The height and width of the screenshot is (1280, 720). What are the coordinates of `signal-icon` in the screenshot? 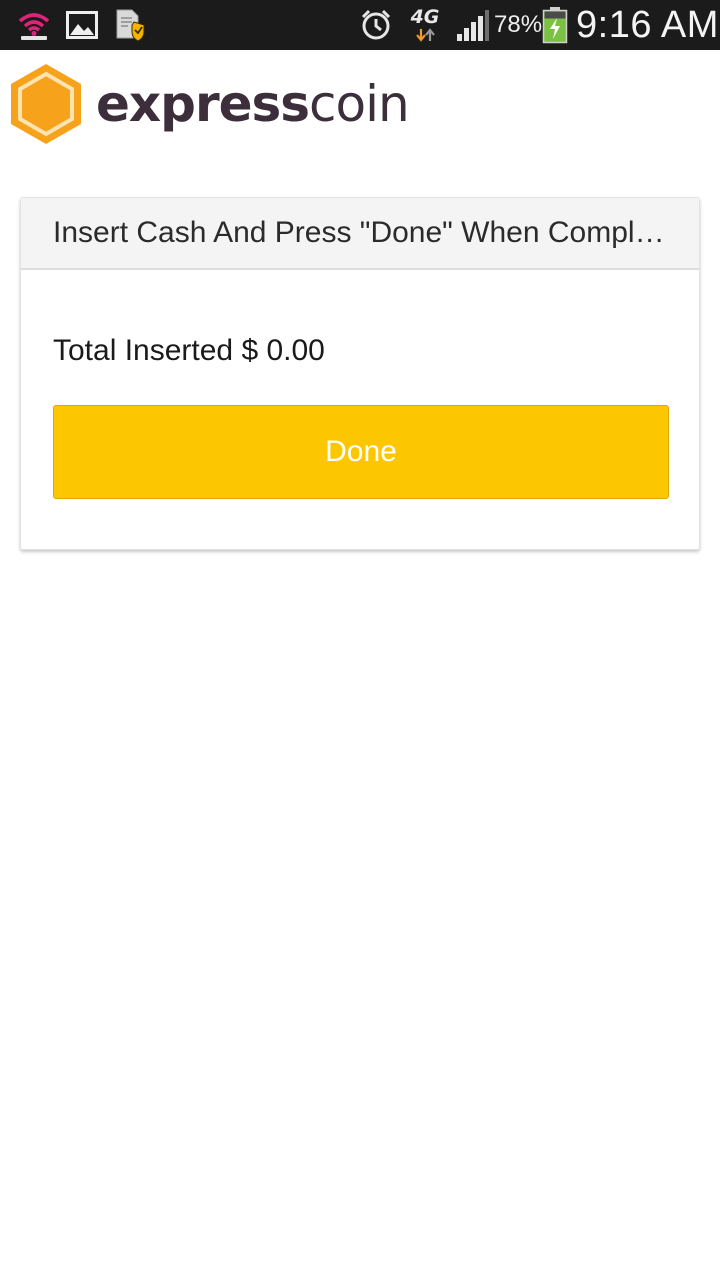 It's located at (473, 25).